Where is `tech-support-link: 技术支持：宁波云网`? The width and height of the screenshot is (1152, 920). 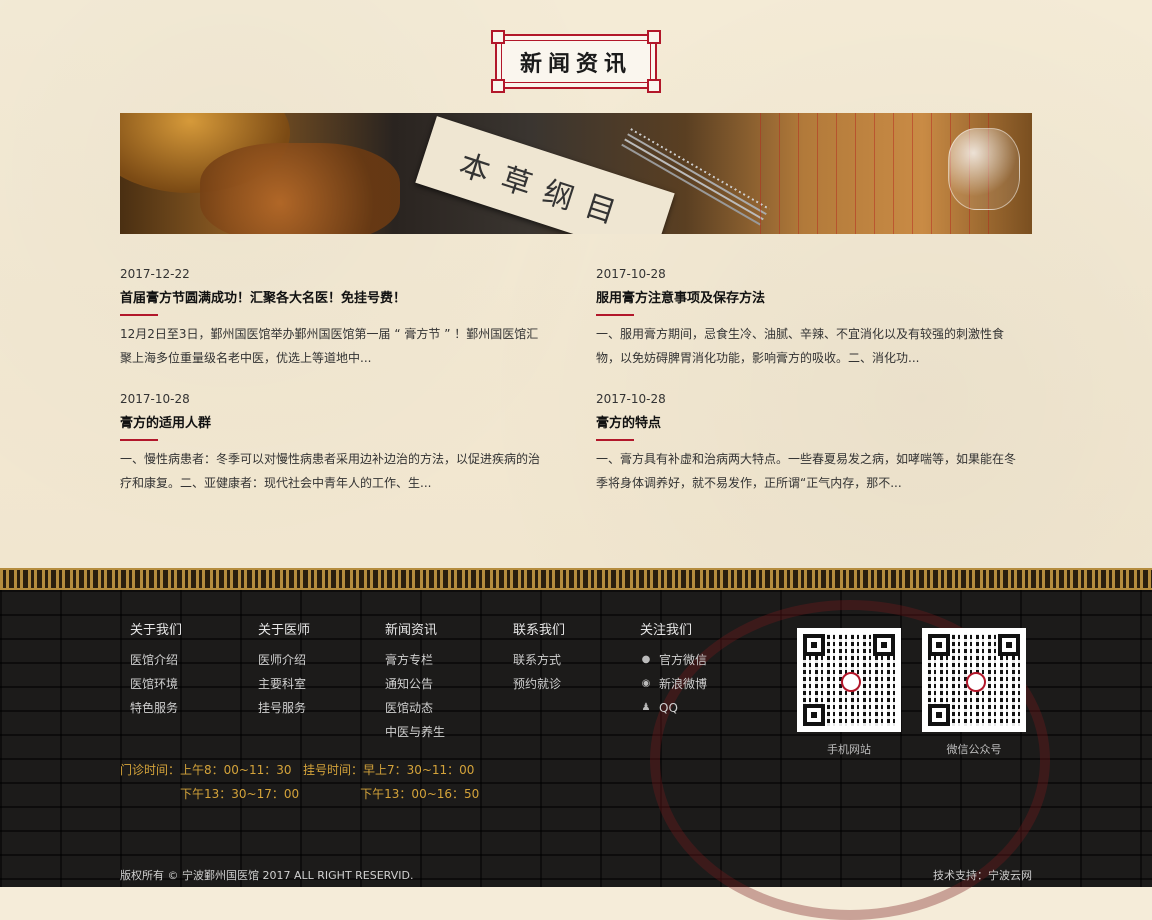
tech-support-link: 技术支持：宁波云网 is located at coordinates (982, 875).